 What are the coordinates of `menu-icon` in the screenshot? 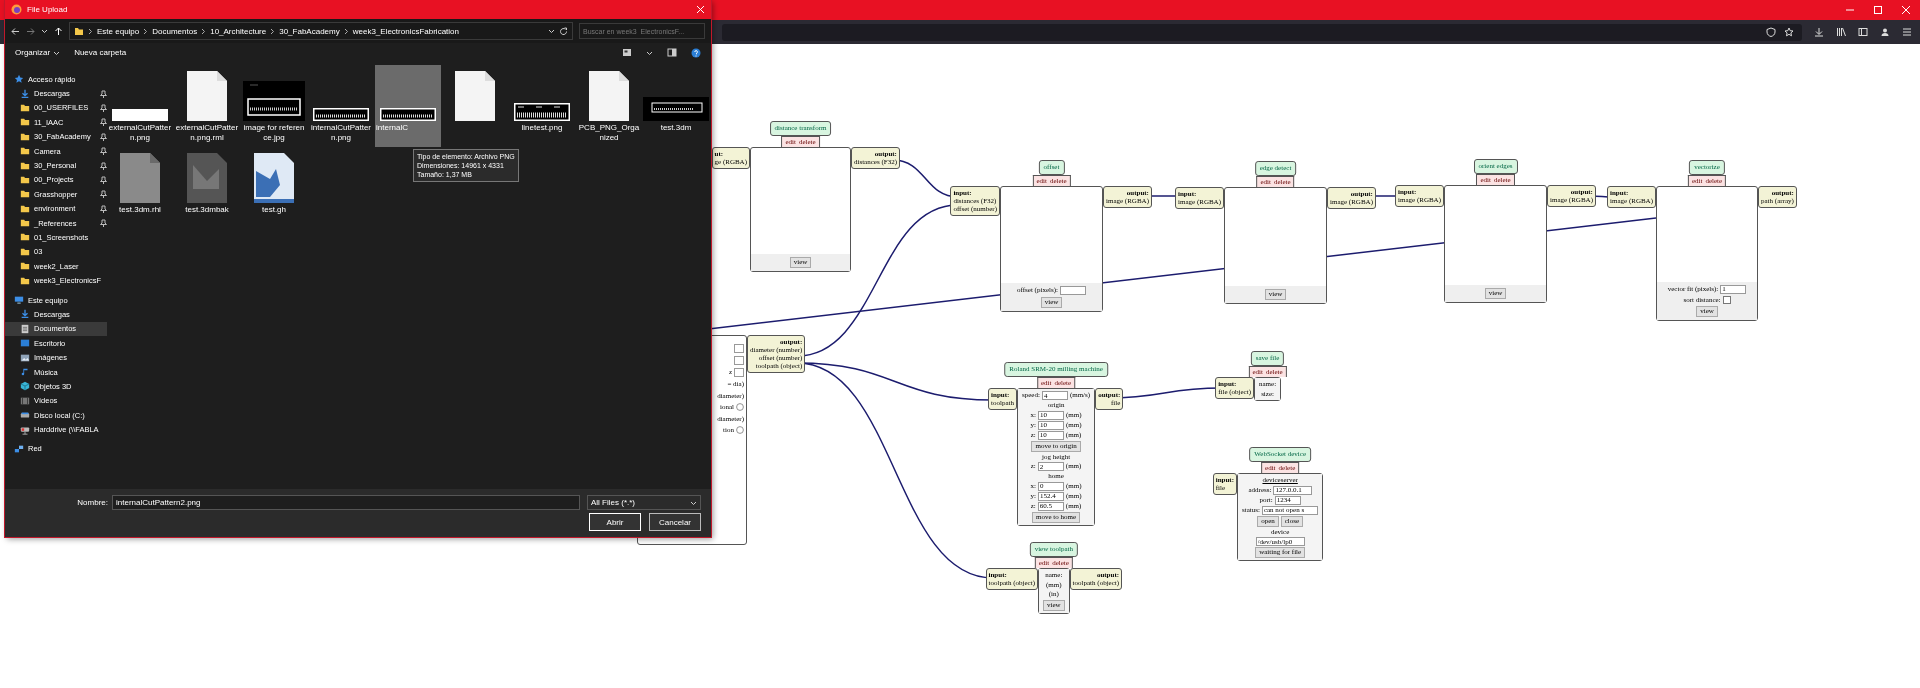 It's located at (1907, 32).